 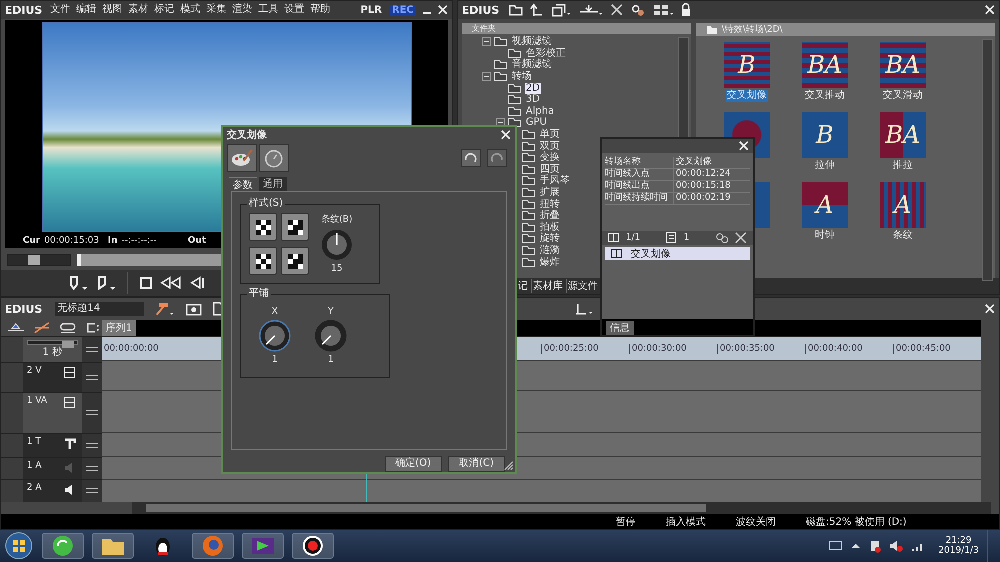 What do you see at coordinates (582, 286) in the screenshot?
I see `library-tab: 源文件` at bounding box center [582, 286].